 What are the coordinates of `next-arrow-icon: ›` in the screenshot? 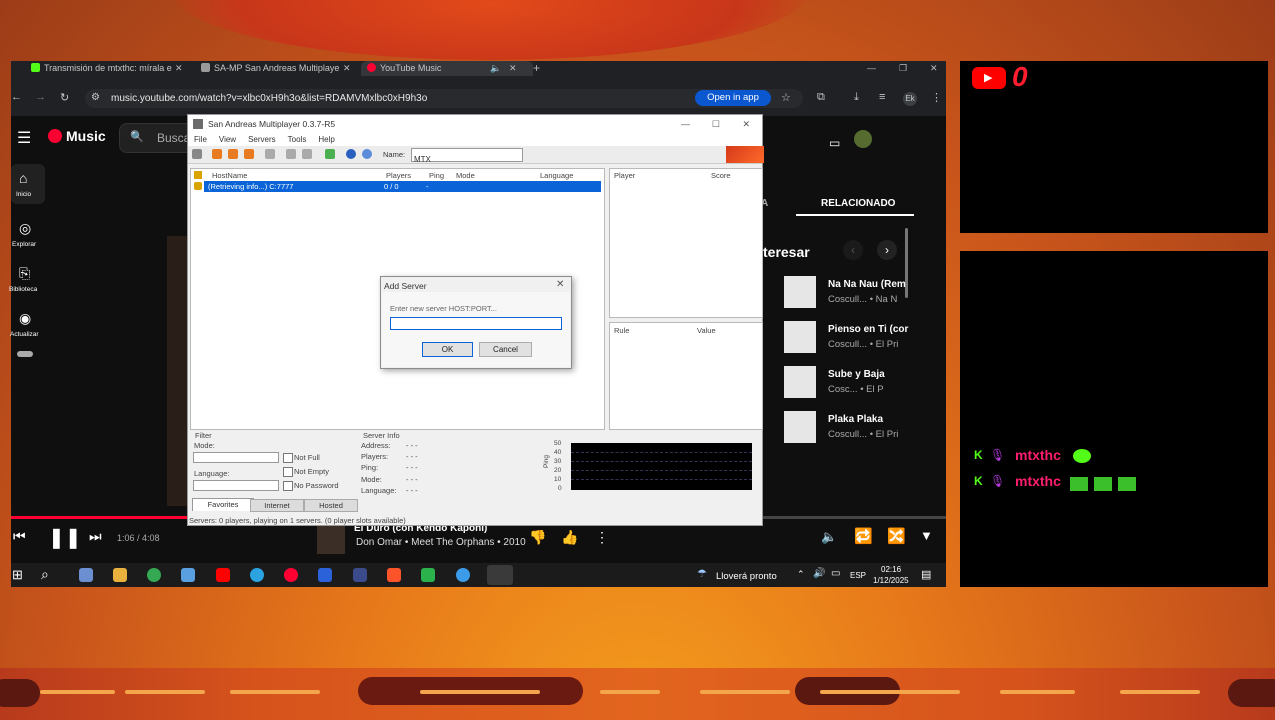 It's located at (887, 250).